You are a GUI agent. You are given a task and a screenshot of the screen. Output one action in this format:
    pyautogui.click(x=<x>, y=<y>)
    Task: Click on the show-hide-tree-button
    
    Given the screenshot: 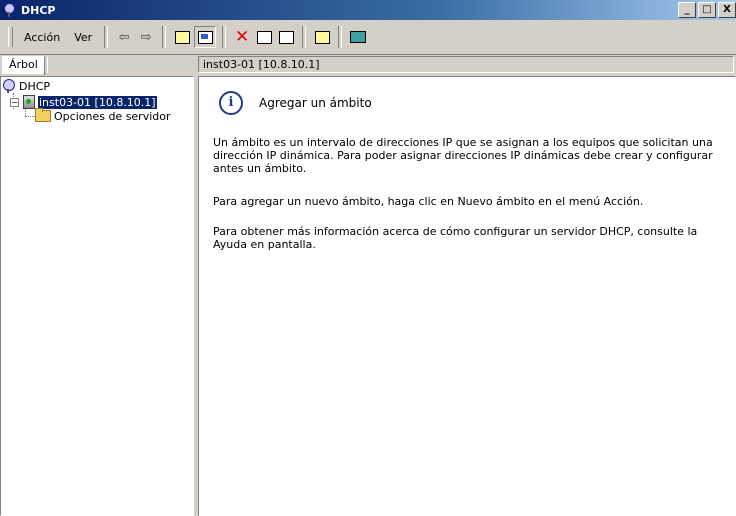 What is the action you would take?
    pyautogui.click(x=205, y=37)
    